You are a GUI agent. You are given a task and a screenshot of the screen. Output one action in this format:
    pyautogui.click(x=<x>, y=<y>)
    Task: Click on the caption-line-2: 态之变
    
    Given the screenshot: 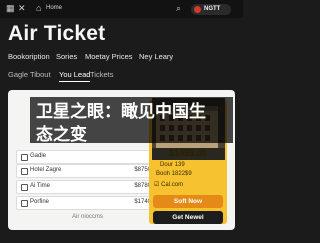 What is the action you would take?
    pyautogui.click(x=61, y=134)
    